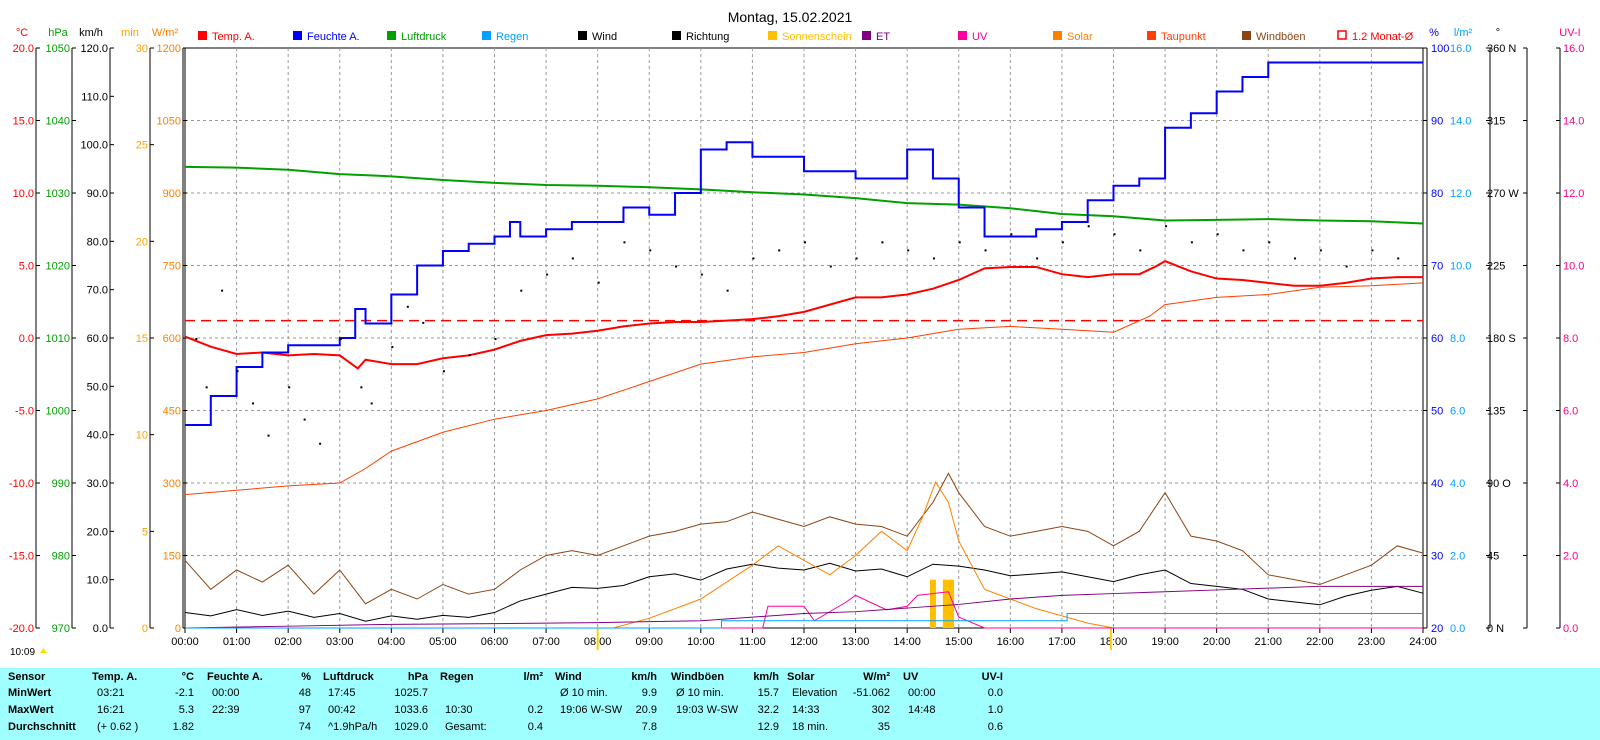 The height and width of the screenshot is (740, 1600). What do you see at coordinates (97, 532) in the screenshot?
I see `axis-tick-label: 20.0` at bounding box center [97, 532].